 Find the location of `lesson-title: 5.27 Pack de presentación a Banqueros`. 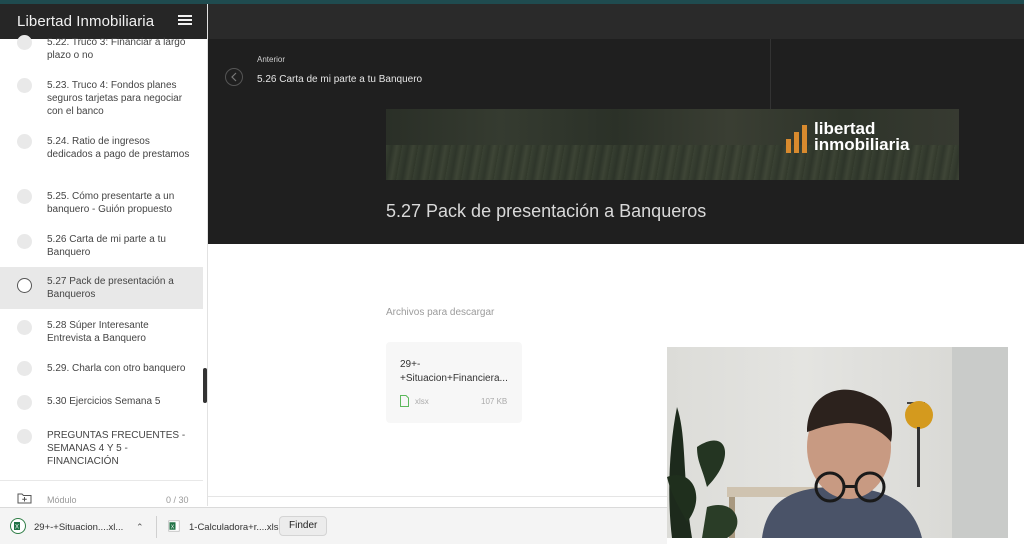

lesson-title: 5.27 Pack de presentación a Banqueros is located at coordinates (110, 288).